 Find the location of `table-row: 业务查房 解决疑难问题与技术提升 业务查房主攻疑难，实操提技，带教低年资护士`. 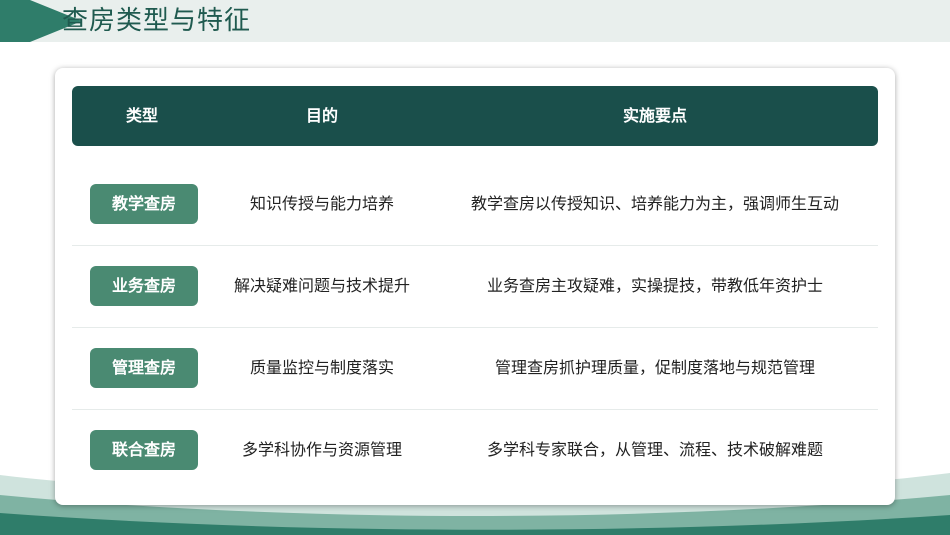

table-row: 业务查房 解决疑难问题与技术提升 业务查房主攻疑难，实操提技，带教低年资护士 is located at coordinates (475, 286).